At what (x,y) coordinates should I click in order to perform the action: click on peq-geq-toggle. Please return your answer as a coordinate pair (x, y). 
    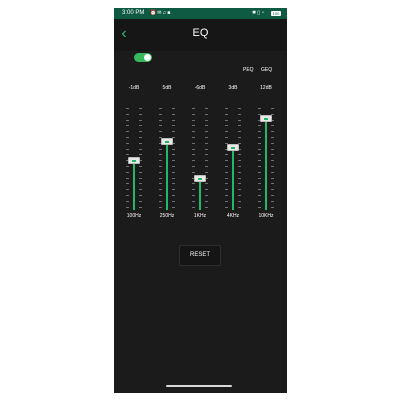
    Looking at the image, I should click on (143, 57).